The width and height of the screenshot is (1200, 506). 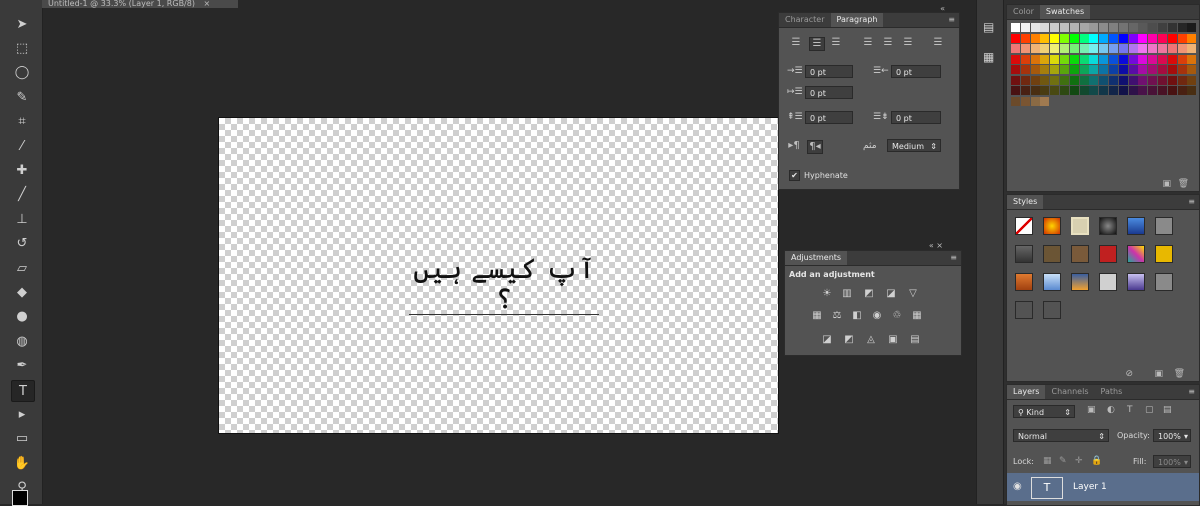 What do you see at coordinates (140, 4) in the screenshot?
I see `document-tab: Untitled-1 @ 33.3% (Layer 1, RGB/8) ×` at bounding box center [140, 4].